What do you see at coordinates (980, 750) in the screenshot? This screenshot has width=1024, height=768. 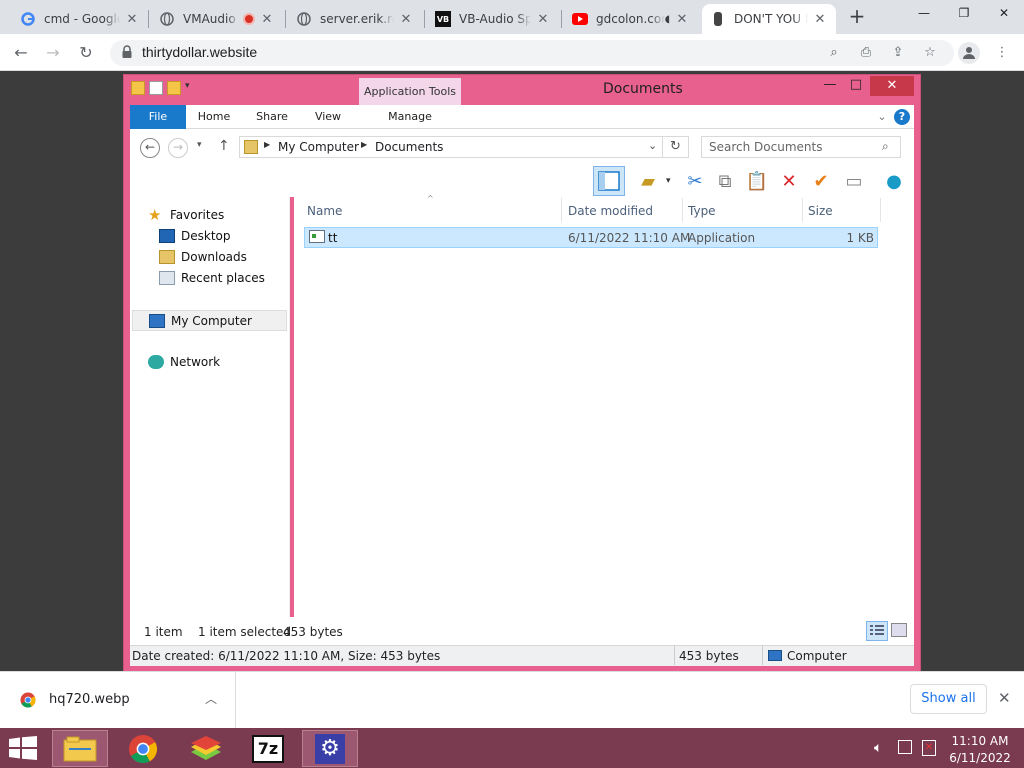 I see `taskbar-clock: 11:10 AM 6/11/2022` at bounding box center [980, 750].